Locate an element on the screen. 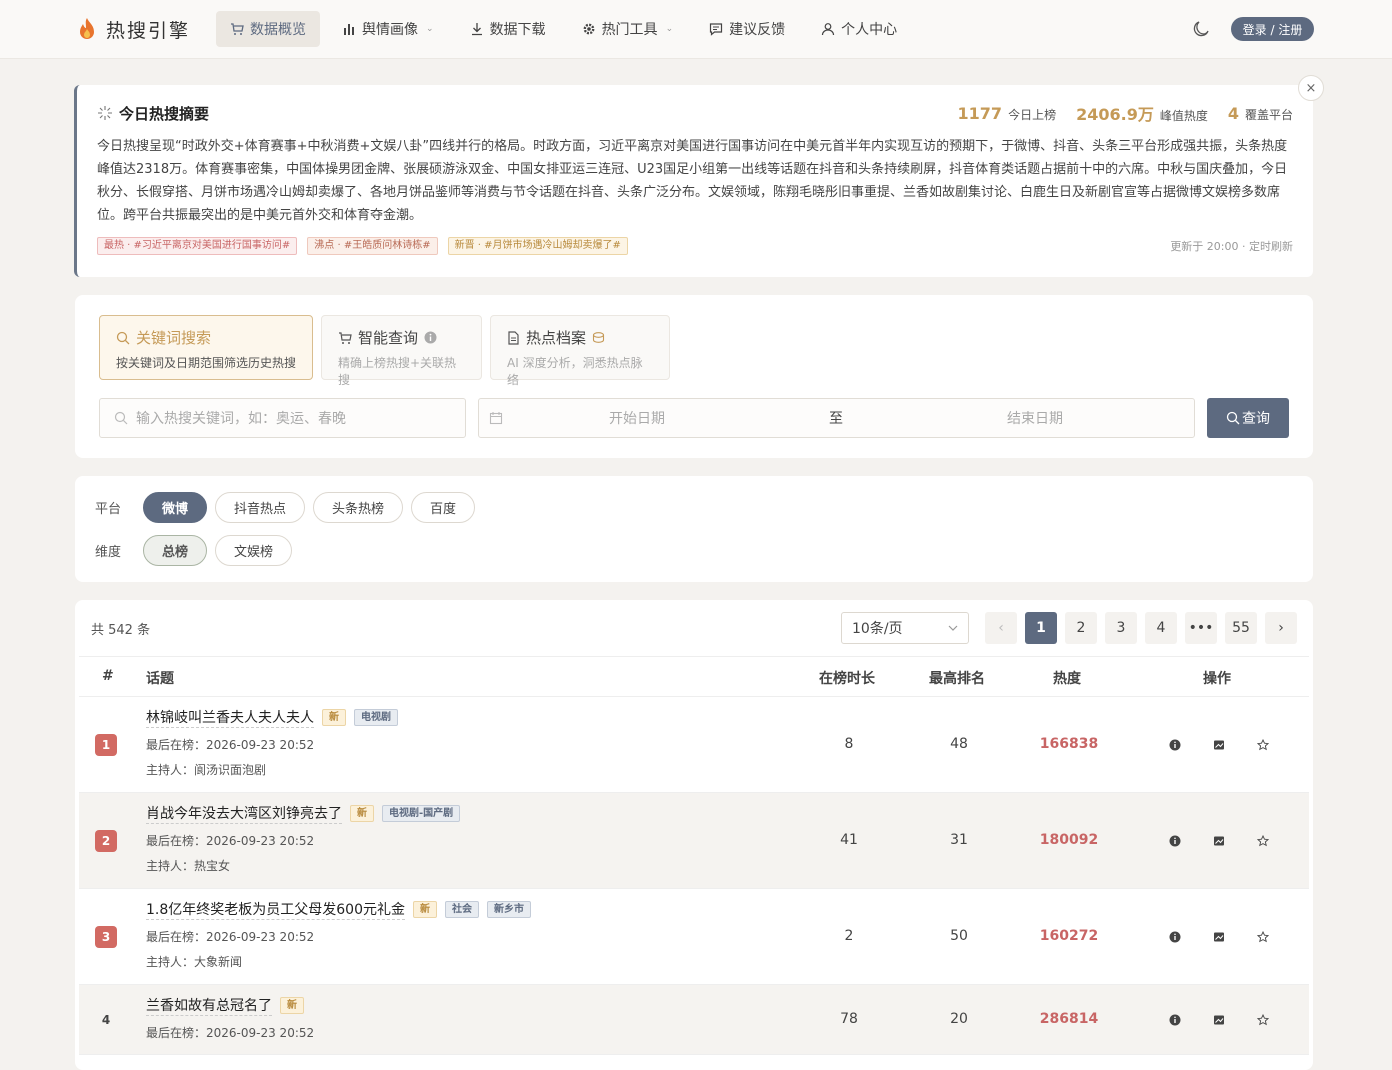 The image size is (1392, 1070). mode-hot-archive: 热点档案 AI 深度分析，洞悉热点脉络 is located at coordinates (580, 351).